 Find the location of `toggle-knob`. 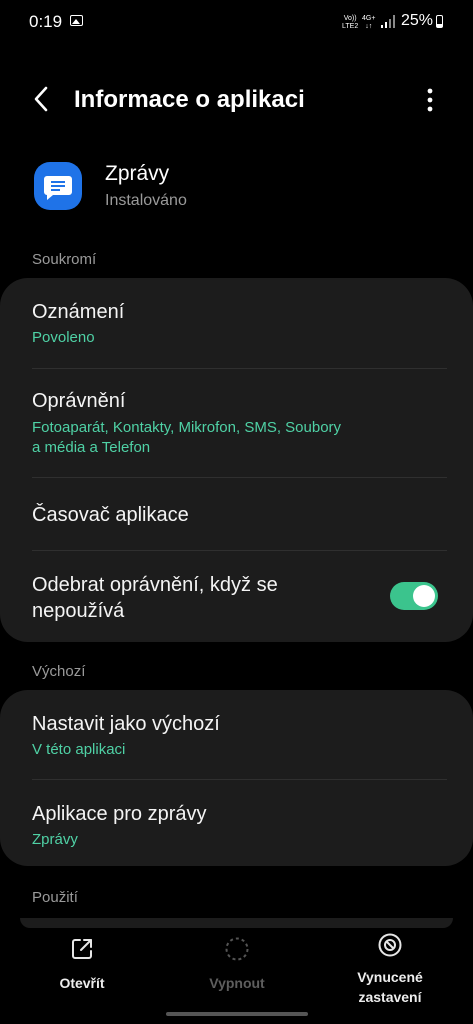

toggle-knob is located at coordinates (424, 596).